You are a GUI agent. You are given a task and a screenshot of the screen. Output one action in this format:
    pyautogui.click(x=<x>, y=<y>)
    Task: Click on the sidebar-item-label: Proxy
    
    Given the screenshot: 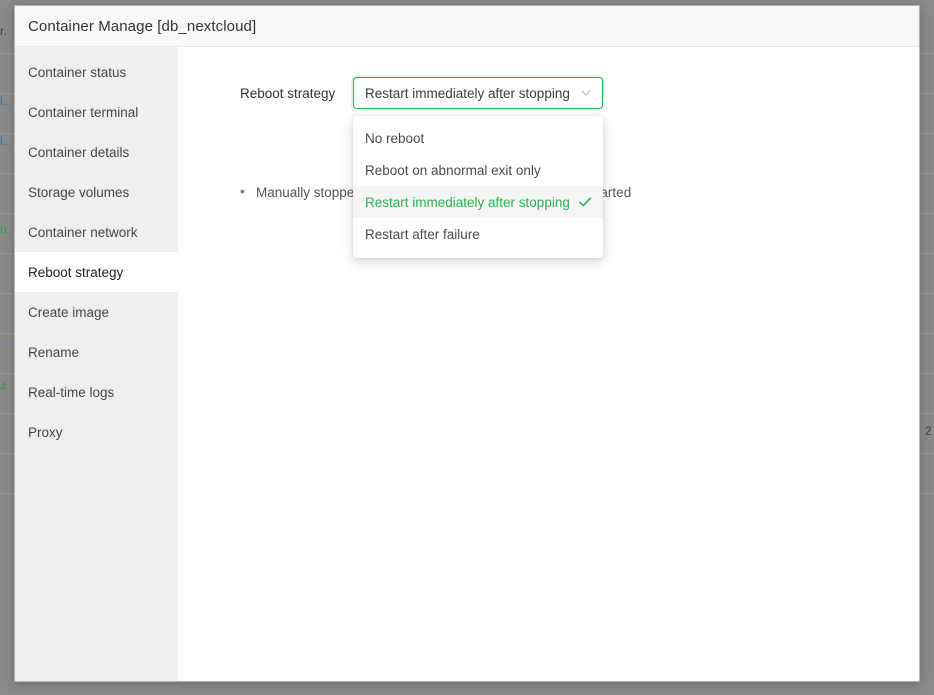 What is the action you would take?
    pyautogui.click(x=45, y=432)
    